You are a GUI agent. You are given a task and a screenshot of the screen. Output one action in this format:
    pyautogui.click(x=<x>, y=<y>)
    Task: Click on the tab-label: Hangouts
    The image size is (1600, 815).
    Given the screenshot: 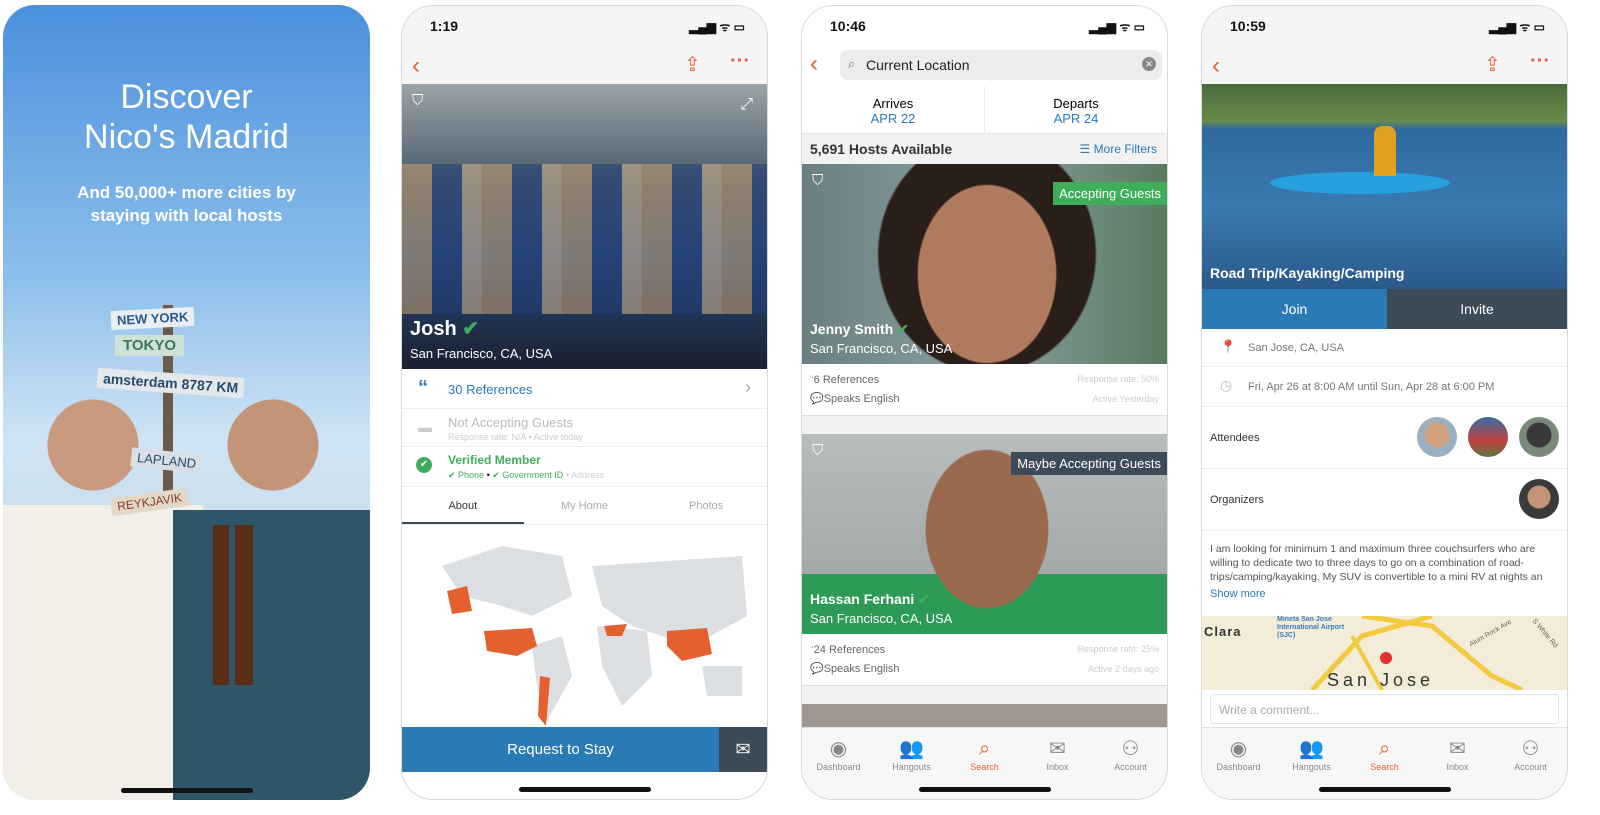 What is the action you would take?
    pyautogui.click(x=1311, y=767)
    